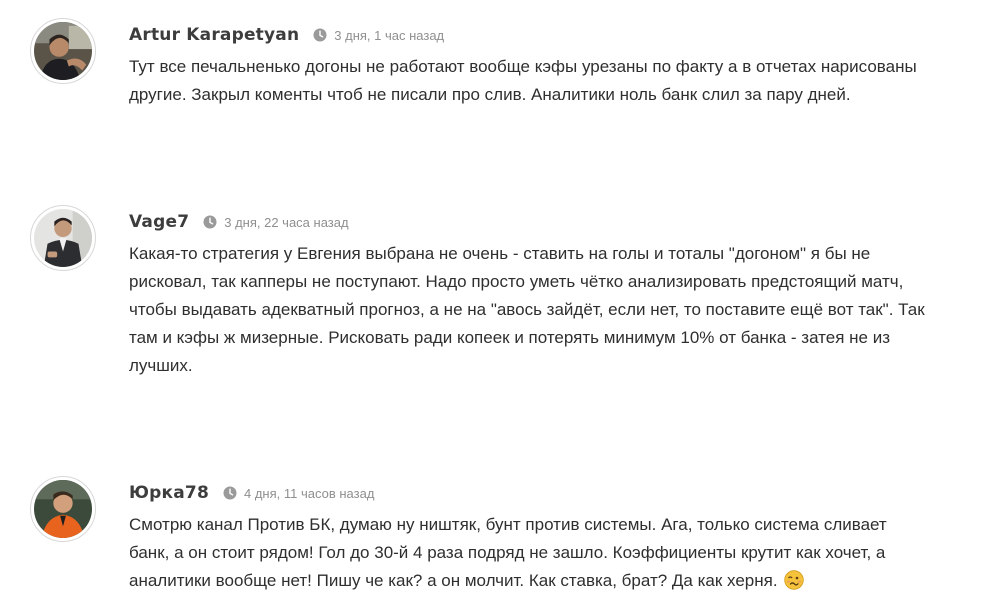 The image size is (995, 605). I want to click on author-name: Юрка78, so click(169, 493).